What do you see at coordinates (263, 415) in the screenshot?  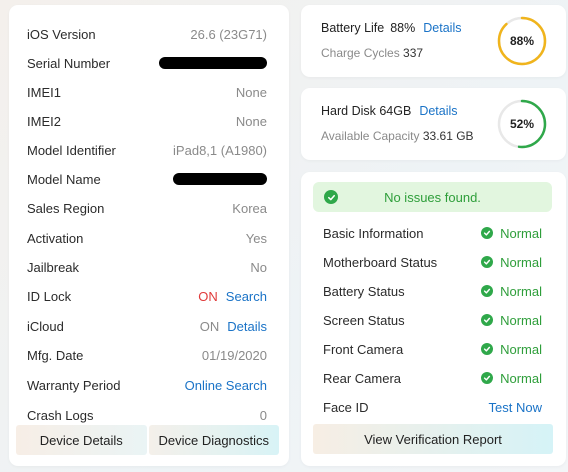 I see `info-value: 0` at bounding box center [263, 415].